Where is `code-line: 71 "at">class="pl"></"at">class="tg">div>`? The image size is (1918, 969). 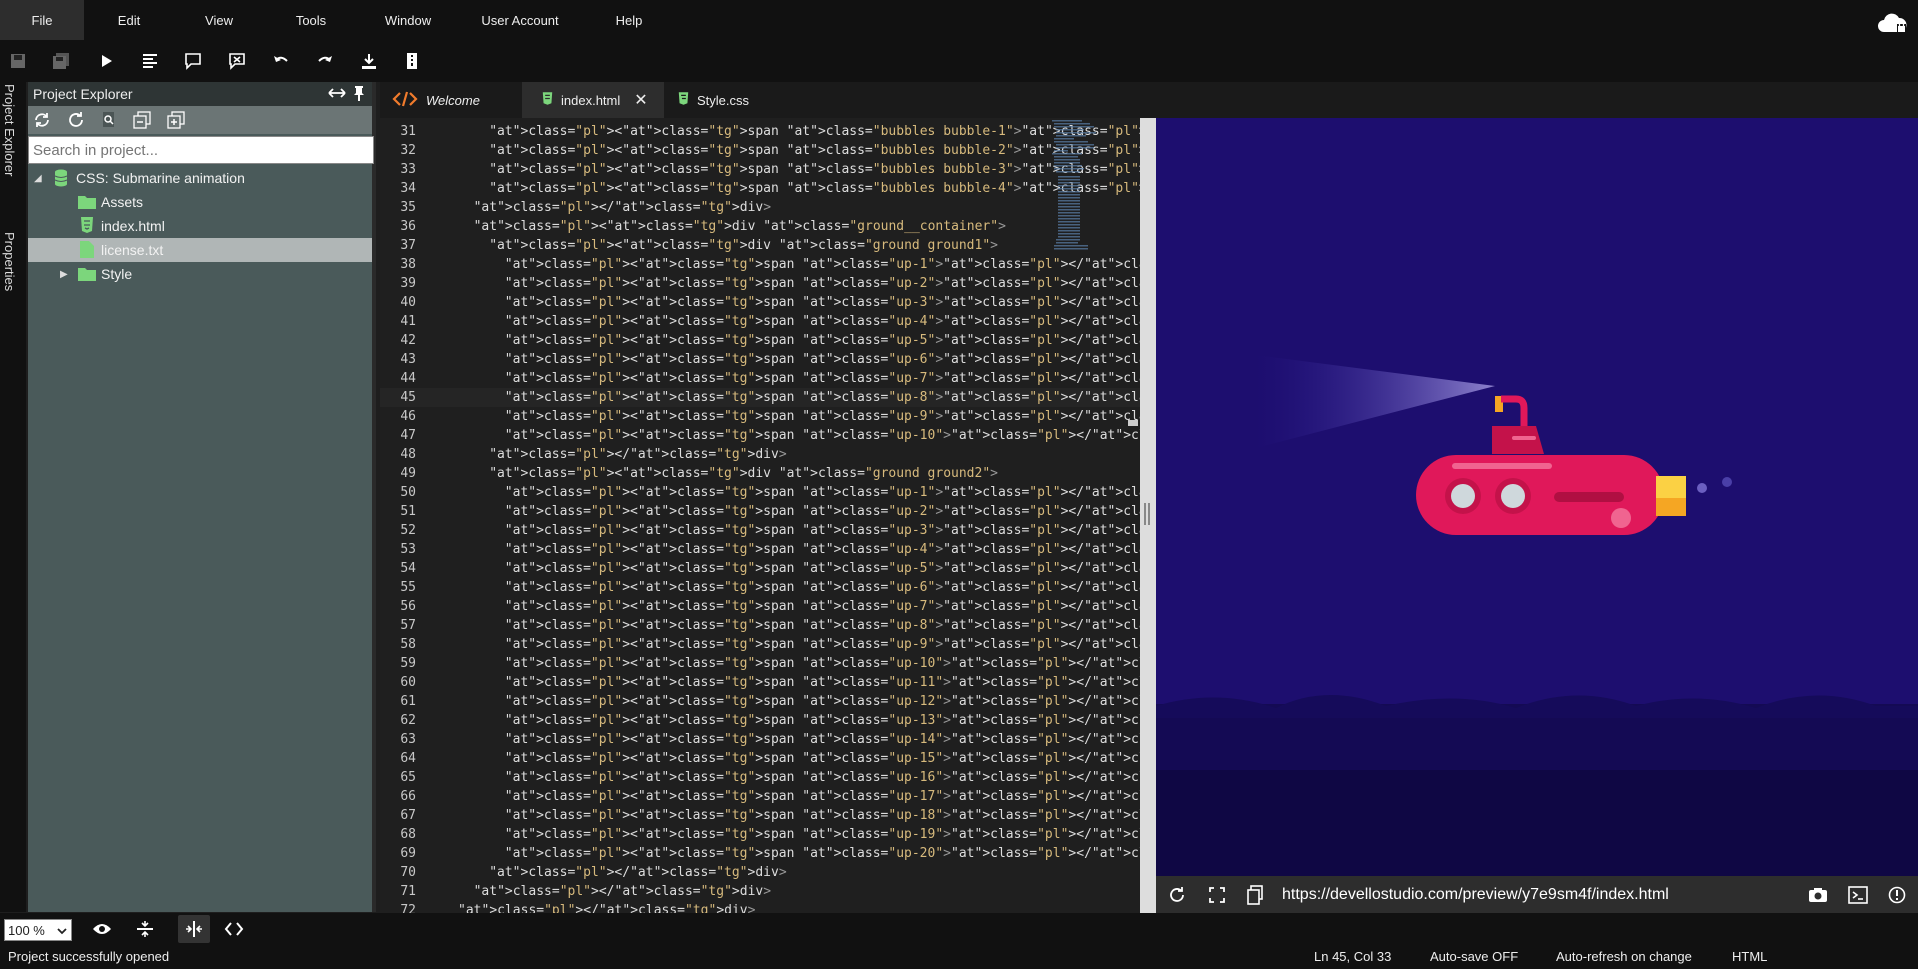 code-line: 71 "at">class="pl"></"at">class="tg">div> is located at coordinates (760, 891).